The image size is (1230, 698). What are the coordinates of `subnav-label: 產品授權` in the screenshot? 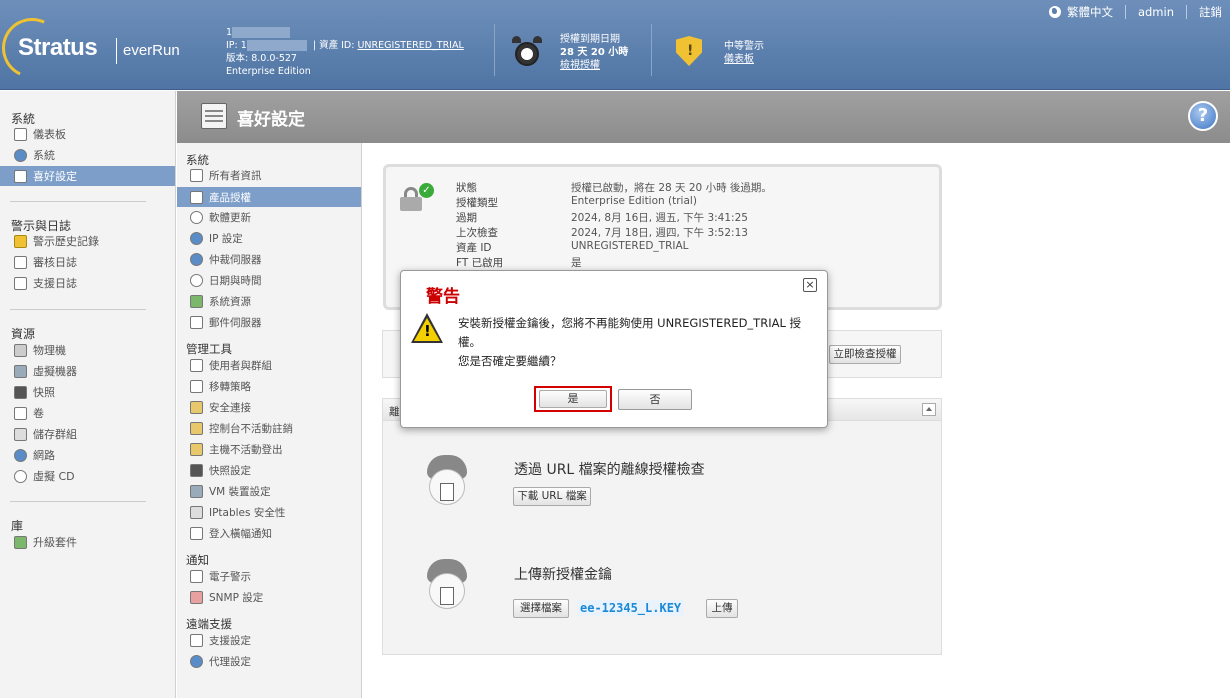 It's located at (230, 197).